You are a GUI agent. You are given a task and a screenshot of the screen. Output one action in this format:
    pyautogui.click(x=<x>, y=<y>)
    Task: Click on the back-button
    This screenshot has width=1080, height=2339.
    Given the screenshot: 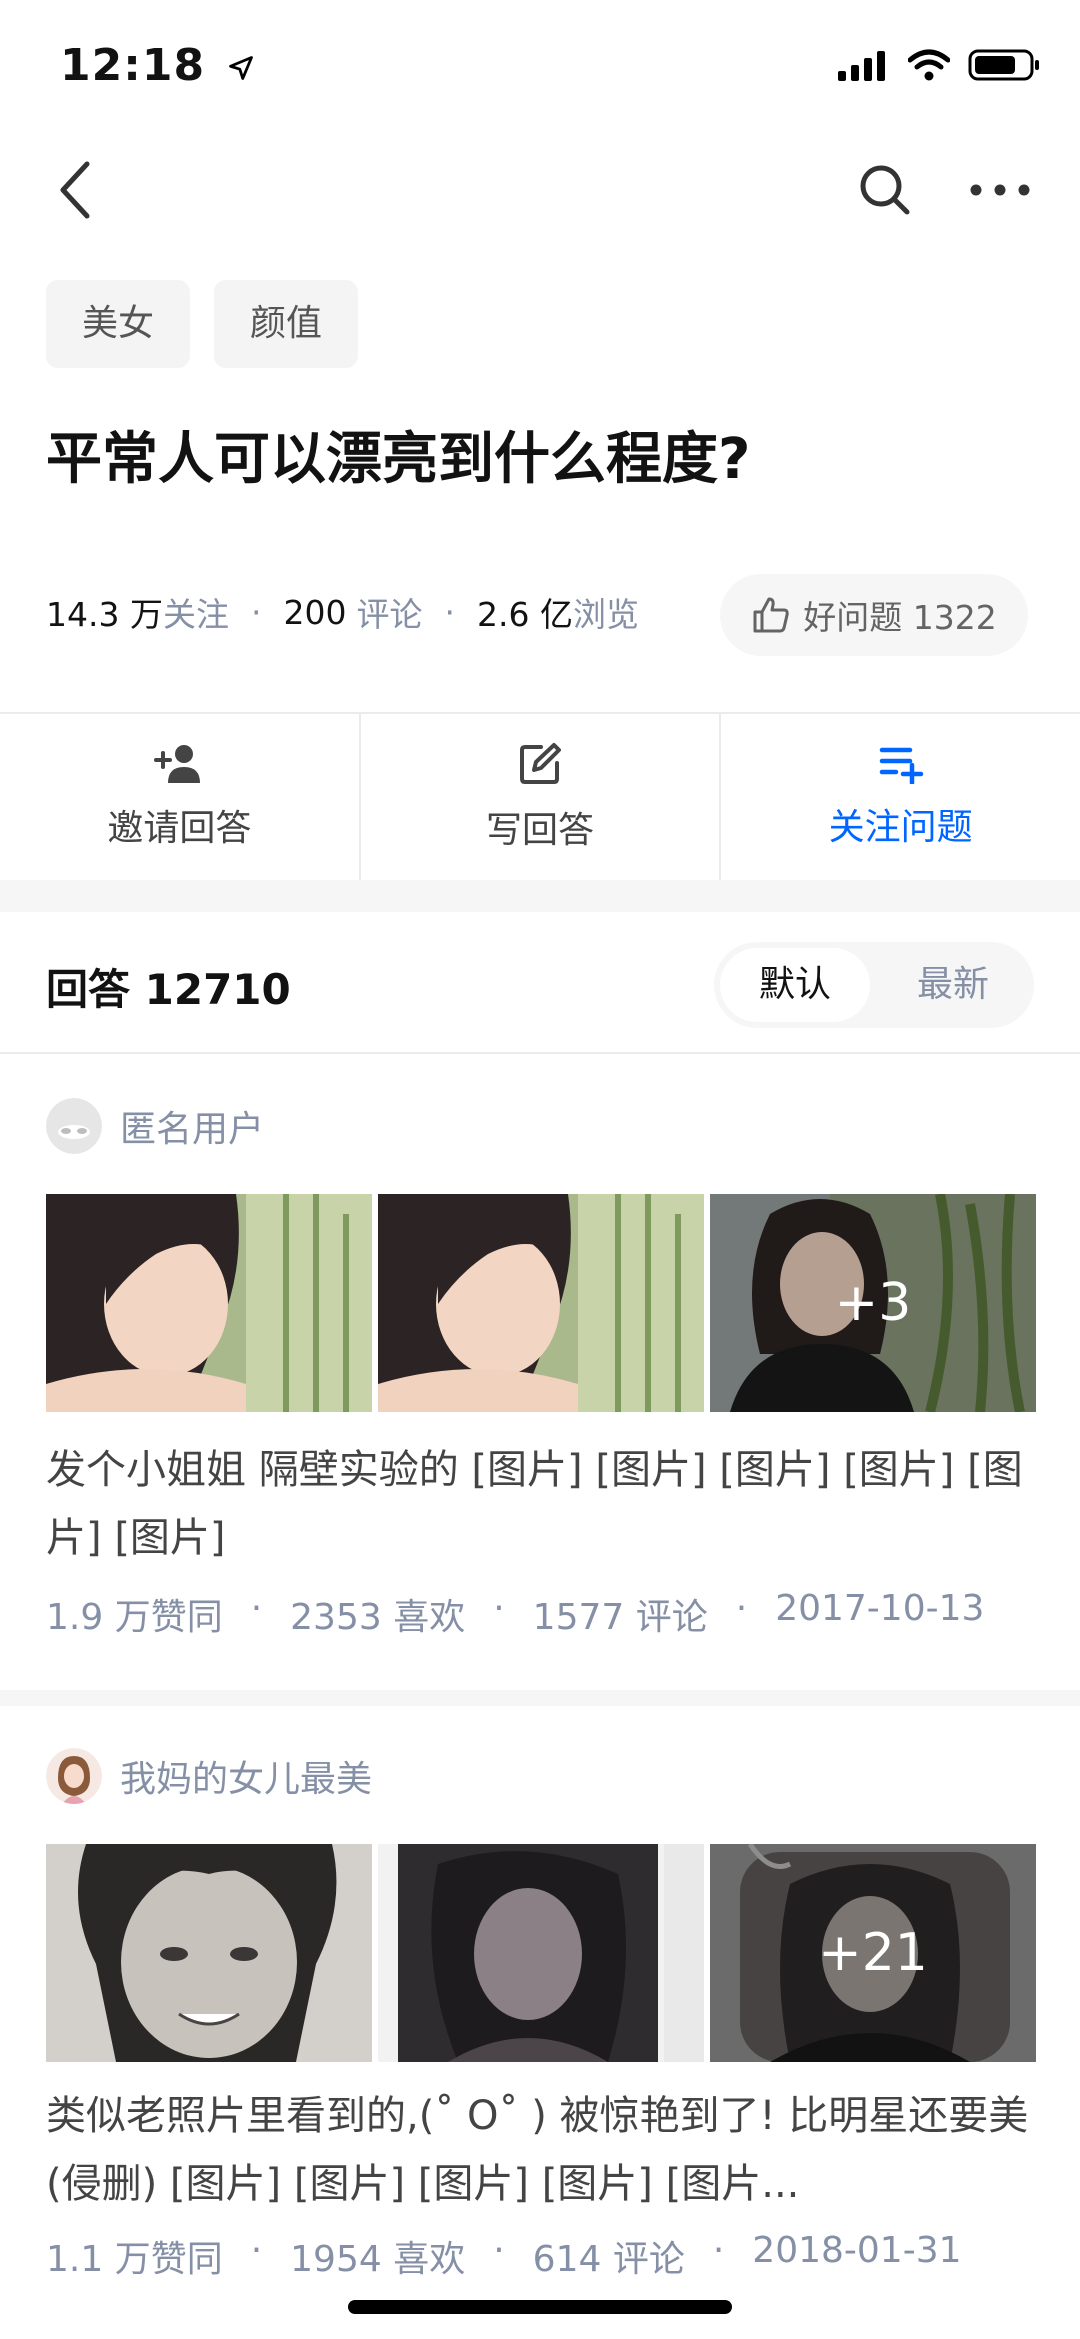 What is the action you would take?
    pyautogui.click(x=75, y=190)
    